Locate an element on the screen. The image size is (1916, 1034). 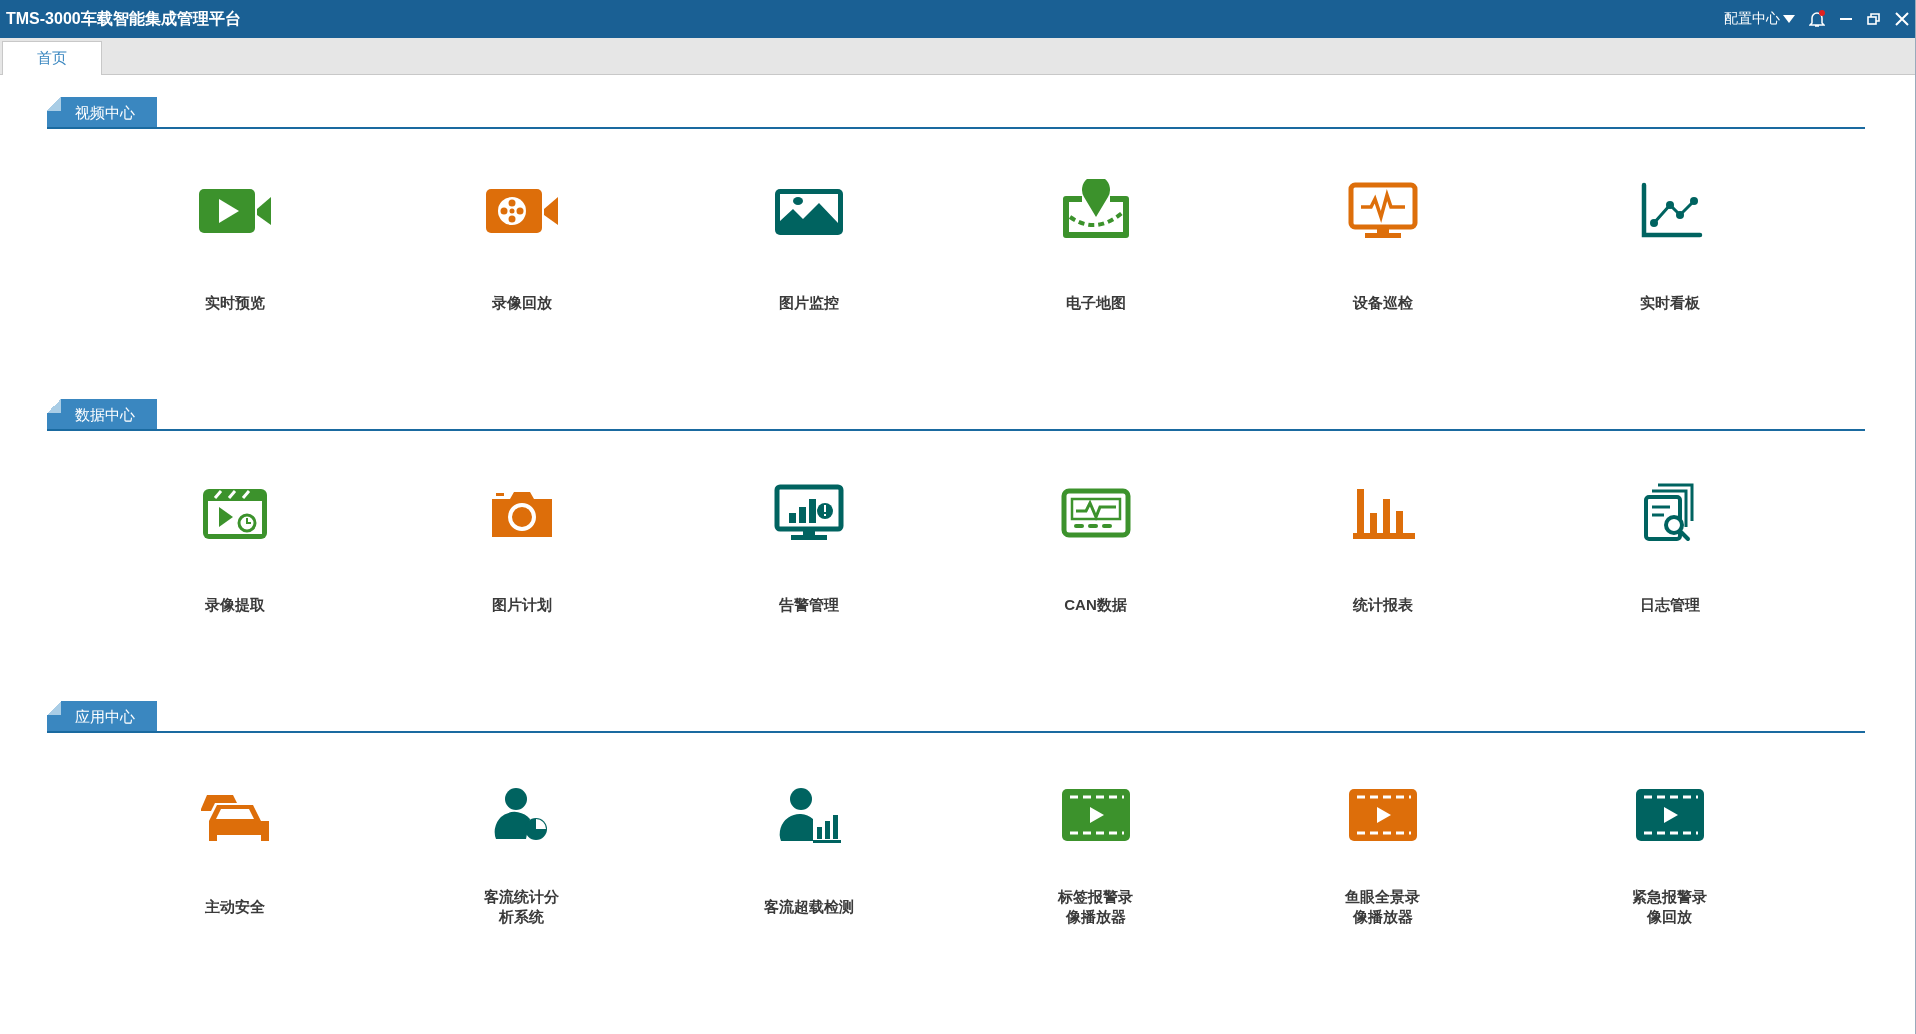
config-menu-button: 配置中心 is located at coordinates (1759, 19).